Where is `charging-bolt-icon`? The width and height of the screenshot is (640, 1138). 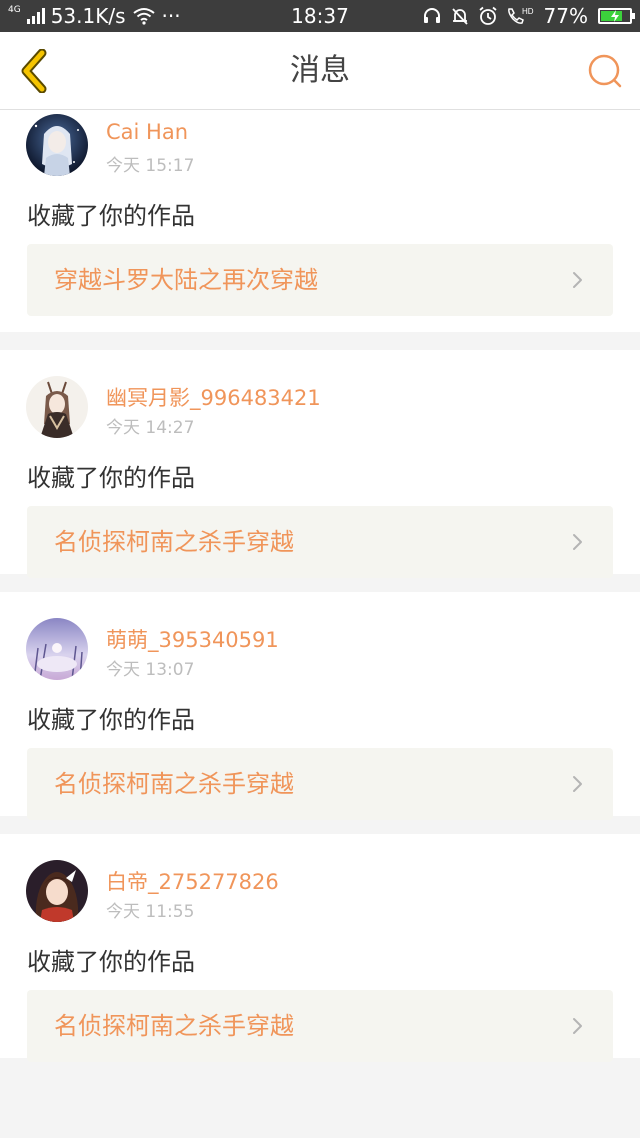
charging-bolt-icon is located at coordinates (615, 16).